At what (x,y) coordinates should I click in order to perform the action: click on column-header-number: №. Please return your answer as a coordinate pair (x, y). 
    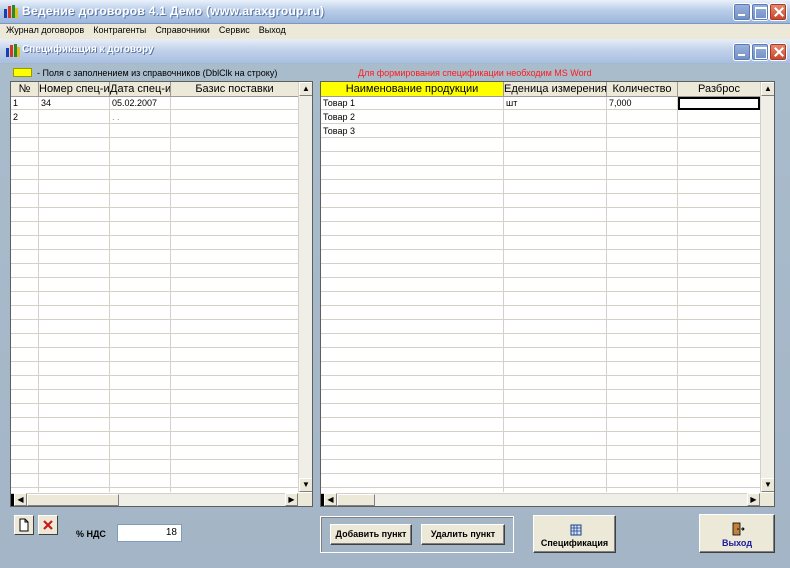
    Looking at the image, I should click on (25, 89).